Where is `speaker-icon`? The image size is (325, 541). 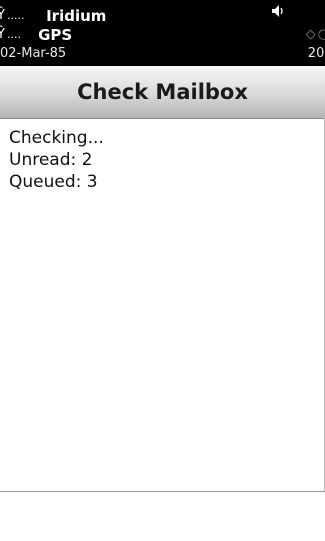 speaker-icon is located at coordinates (277, 11).